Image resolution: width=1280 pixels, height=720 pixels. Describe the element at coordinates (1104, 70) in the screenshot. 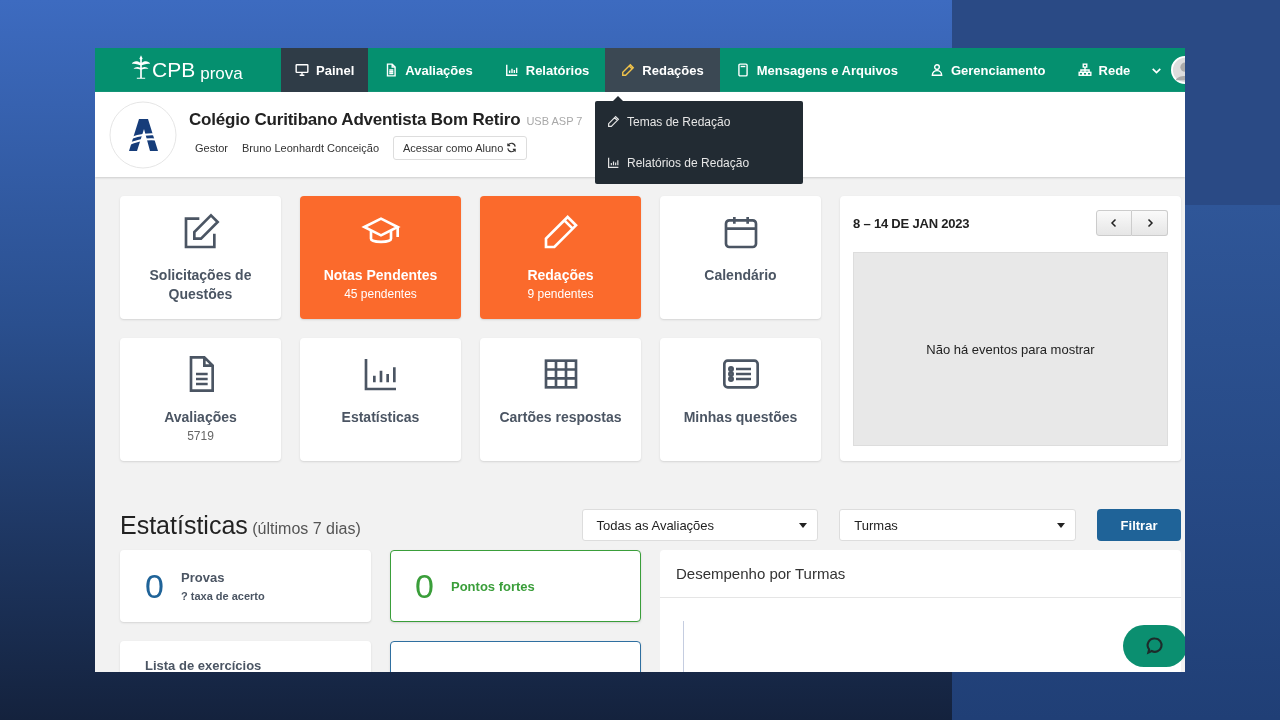

I see `nav-tab: Rede` at that location.